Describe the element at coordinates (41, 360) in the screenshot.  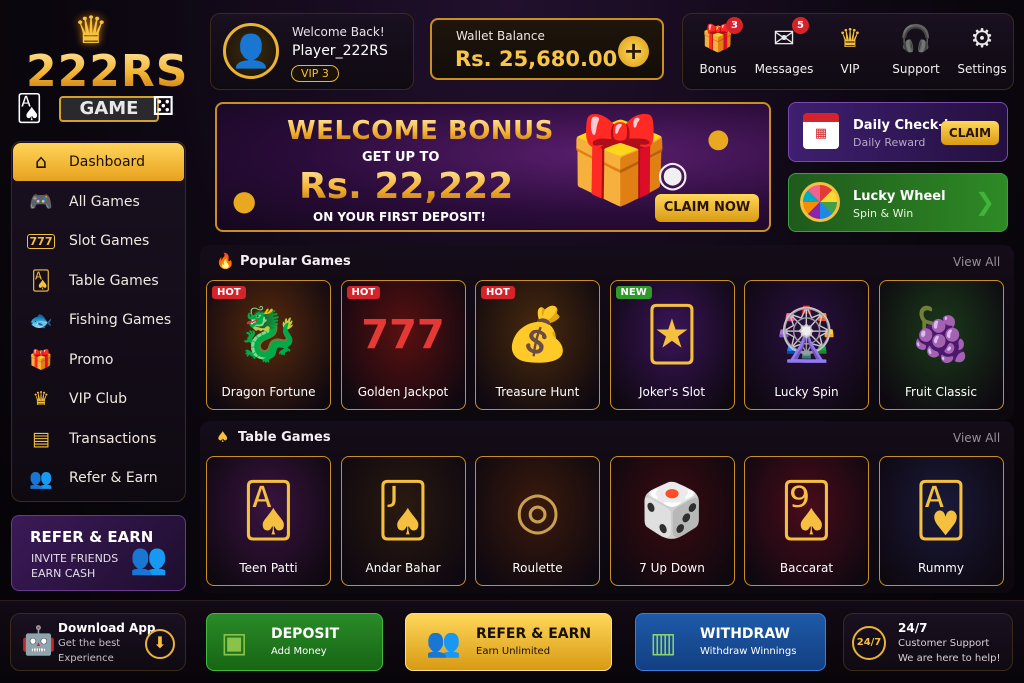
I see `gift-icon: 🎁` at that location.